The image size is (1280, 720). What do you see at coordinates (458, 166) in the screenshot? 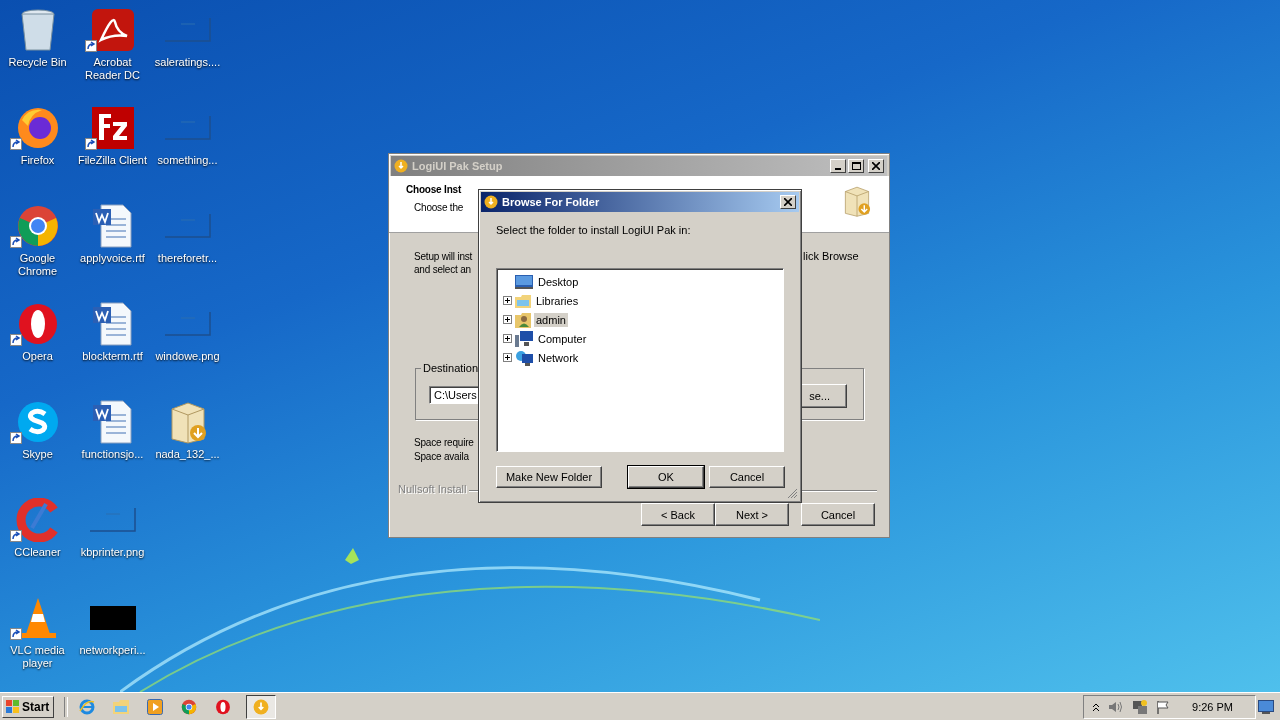
I see `window-title: LogiUI Pak Setup` at bounding box center [458, 166].